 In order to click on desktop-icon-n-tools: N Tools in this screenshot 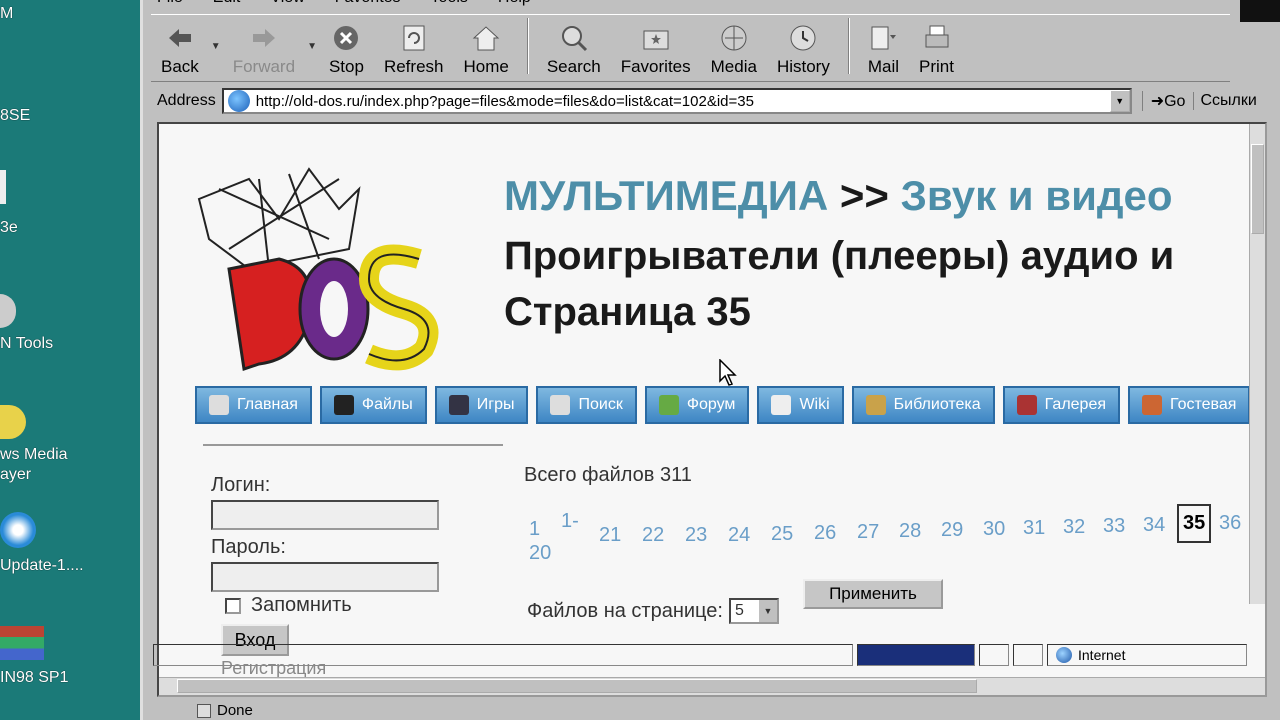, I will do `click(26, 324)`.